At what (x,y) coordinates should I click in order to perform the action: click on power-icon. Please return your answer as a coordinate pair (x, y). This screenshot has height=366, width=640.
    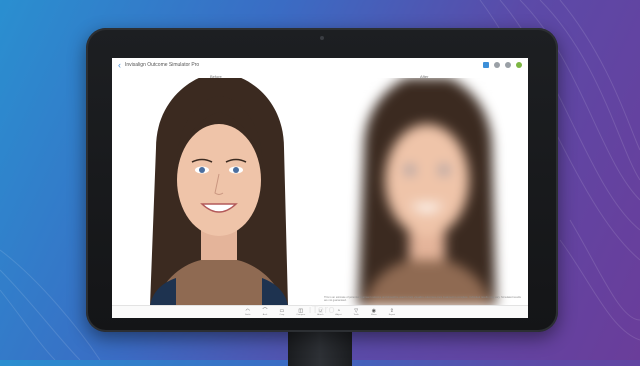
    Looking at the image, I should click on (519, 65).